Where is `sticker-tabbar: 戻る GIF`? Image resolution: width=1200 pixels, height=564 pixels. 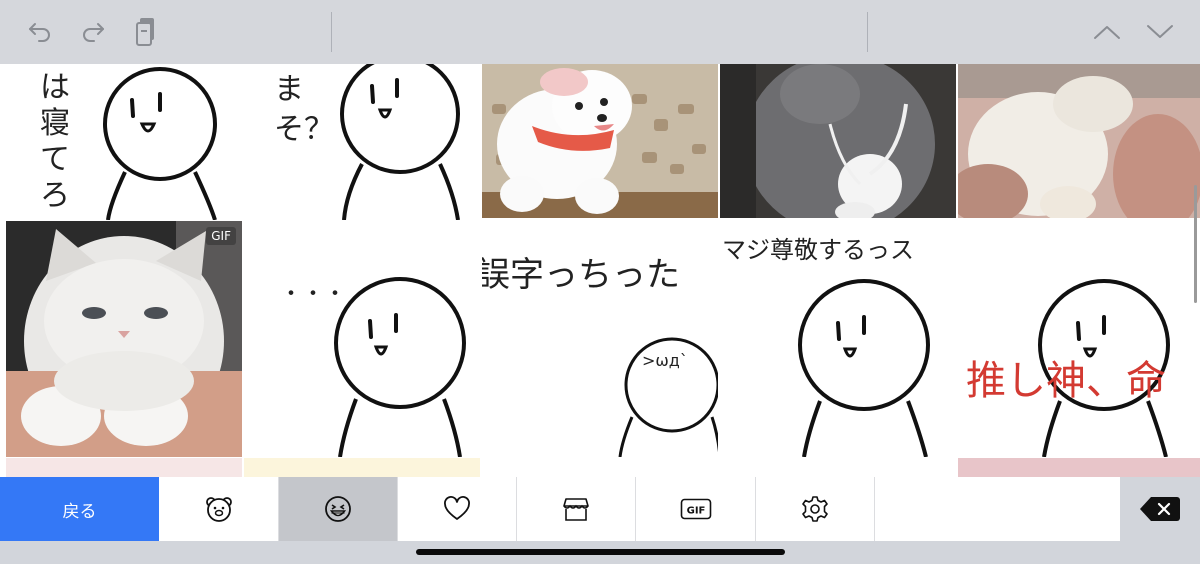
sticker-tabbar: 戻る GIF is located at coordinates (600, 509).